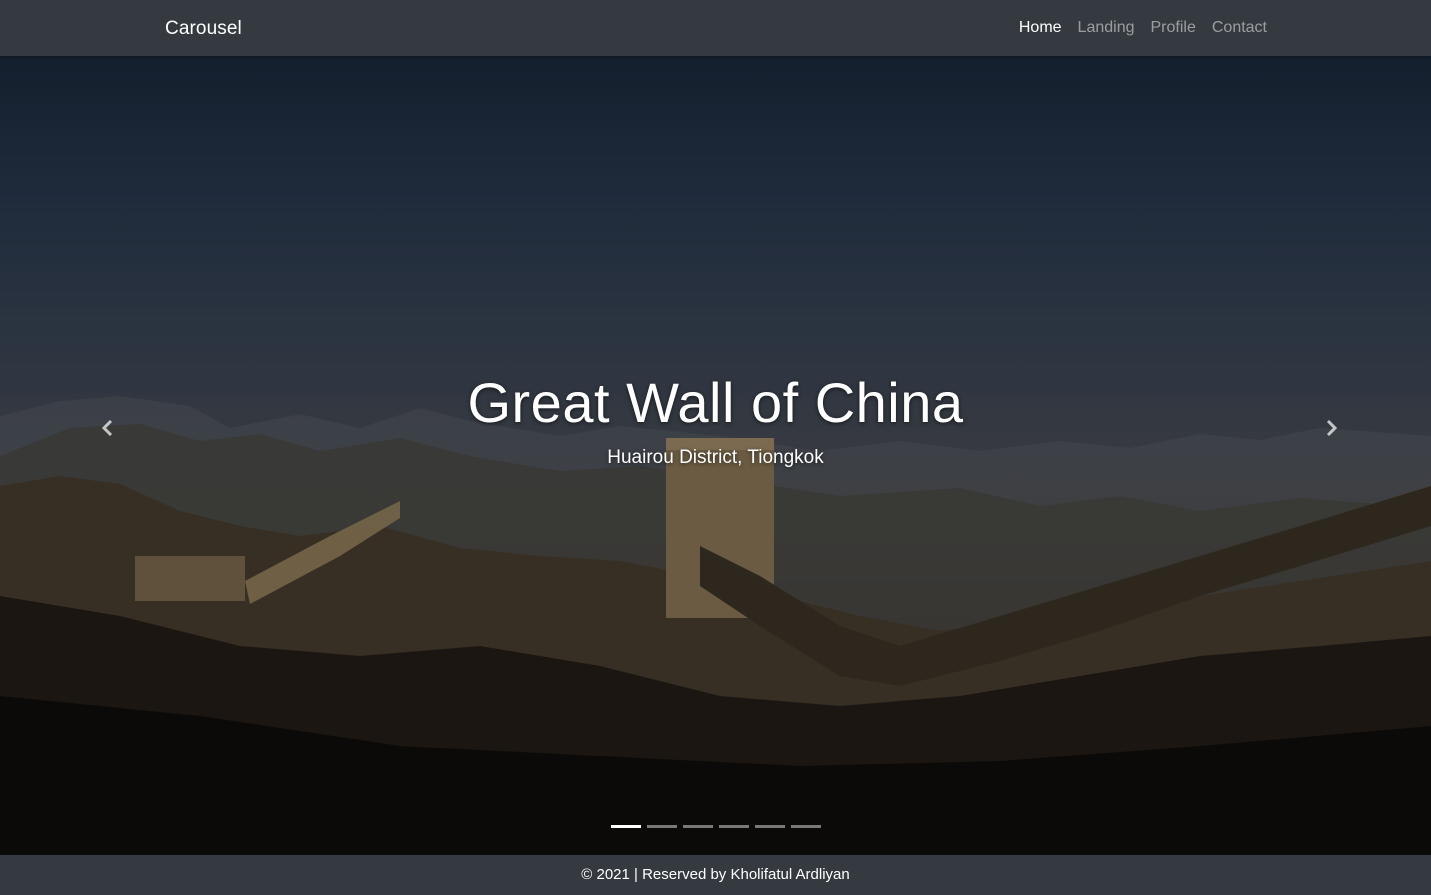  I want to click on nav-link-landing: Landing, so click(1106, 28).